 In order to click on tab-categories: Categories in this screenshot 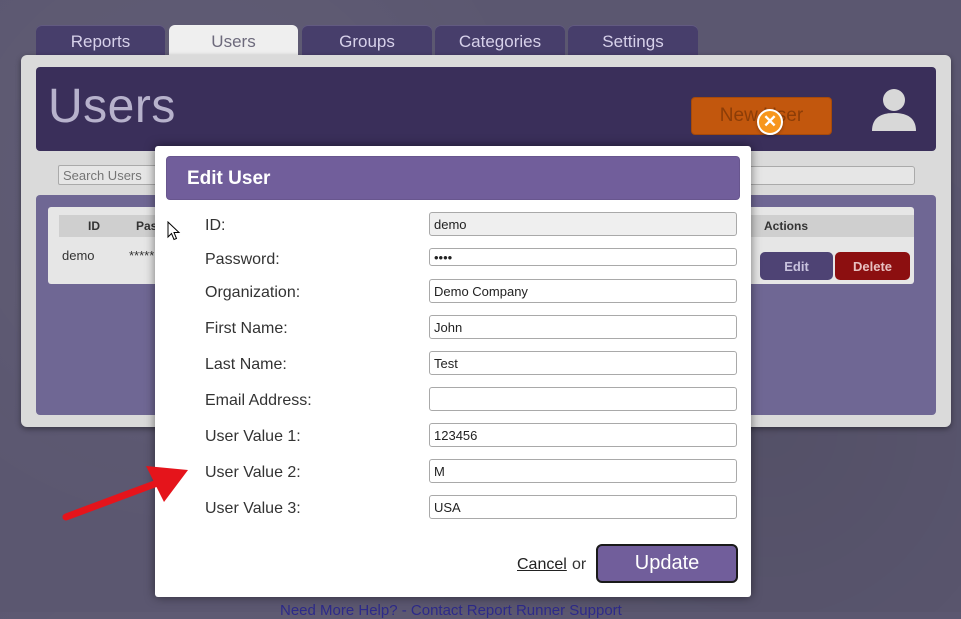, I will do `click(500, 41)`.